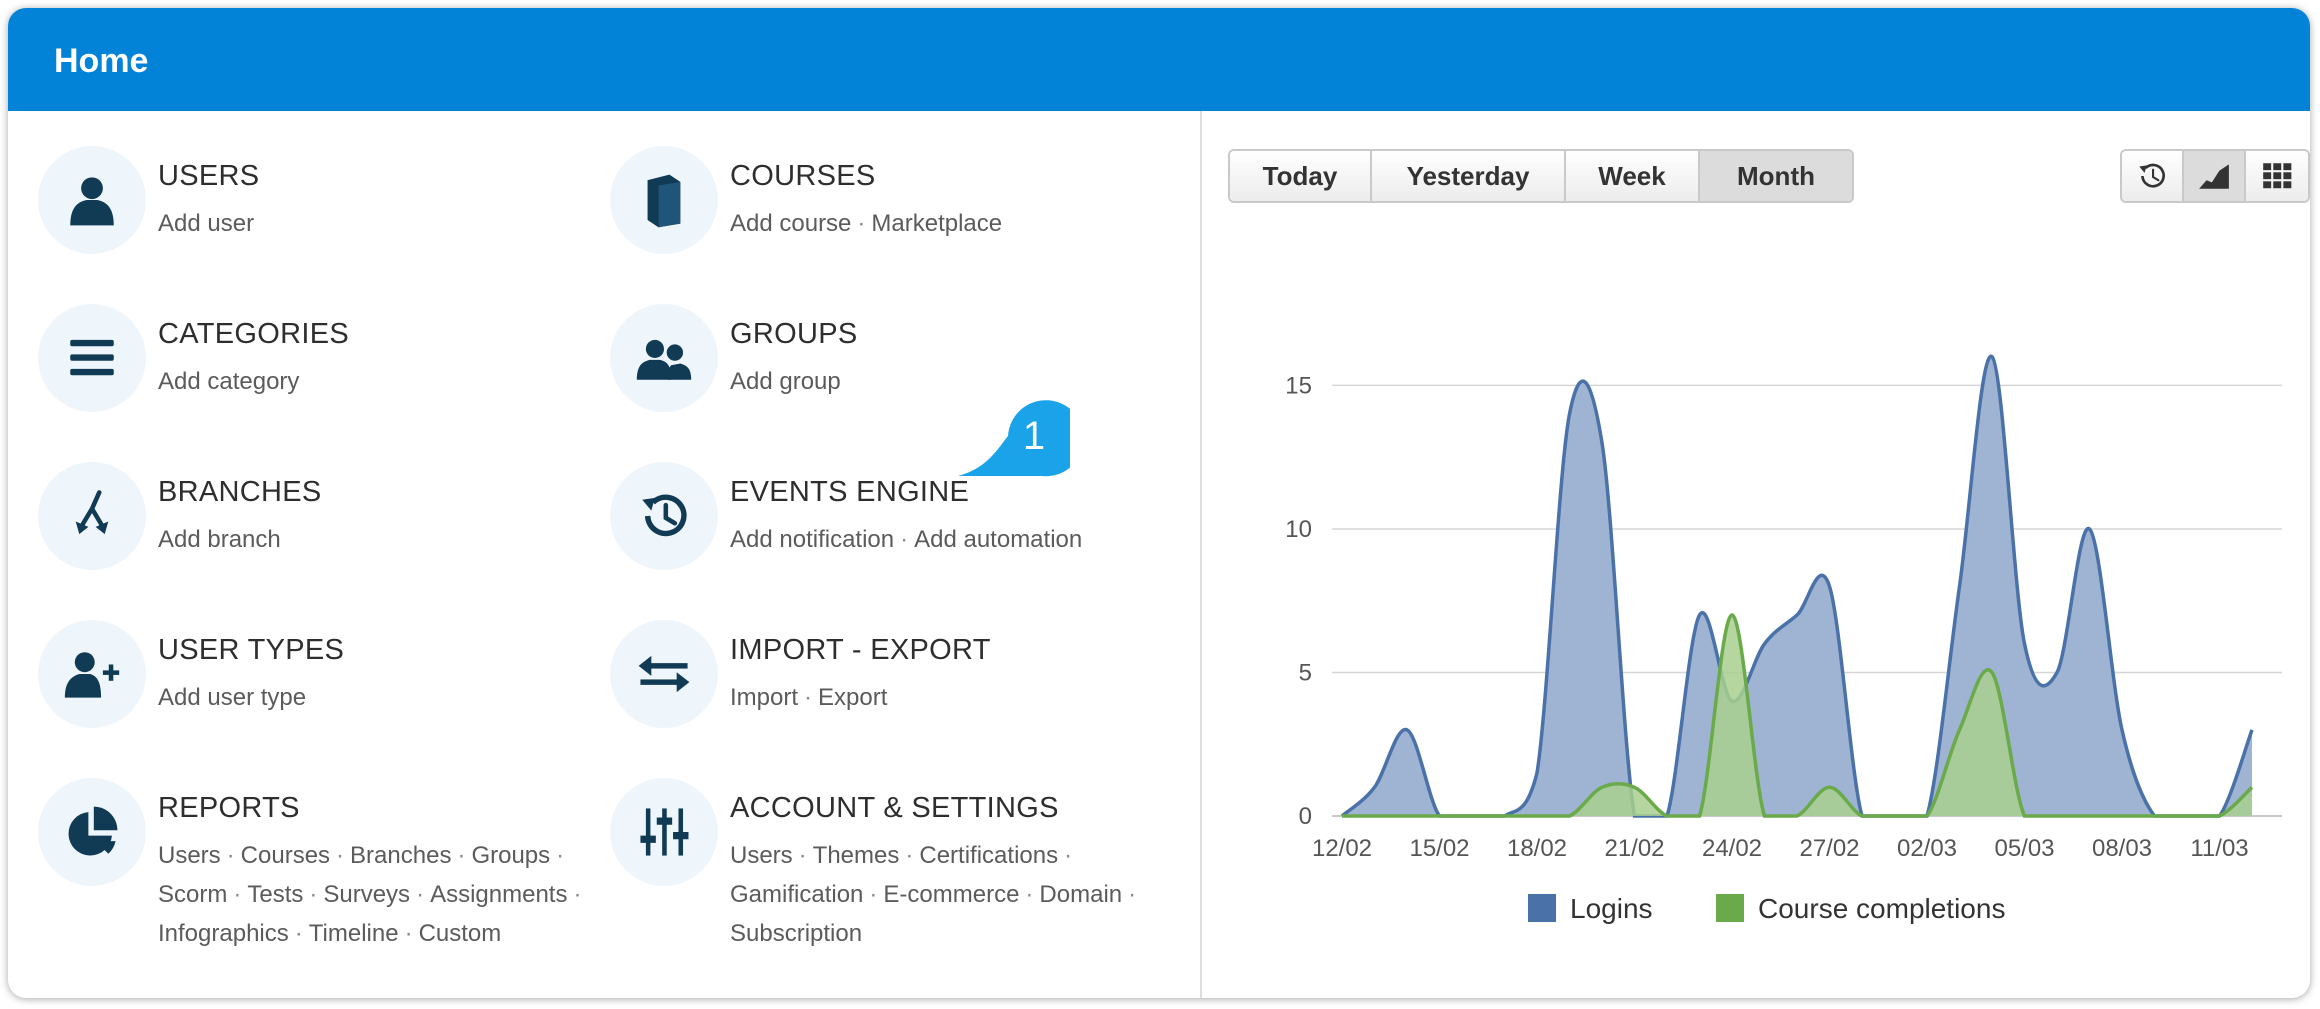 The image size is (2320, 1009). I want to click on account-settings-title: ACCOUNT & SETTINGS, so click(894, 808).